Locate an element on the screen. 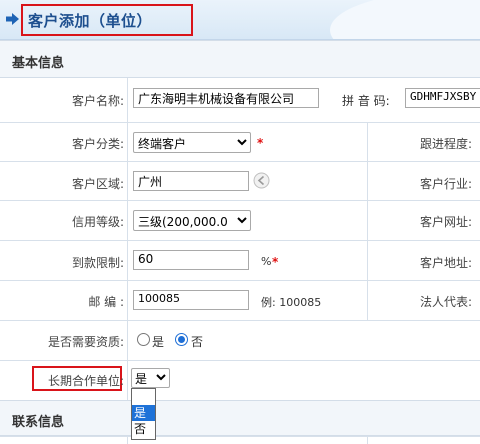 This screenshot has height=444, width=480. qualification-no-radio is located at coordinates (181, 339).